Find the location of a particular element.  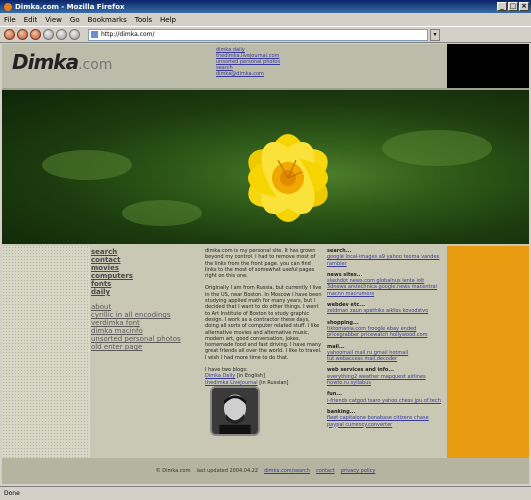

header-link-email: dimka@dimka.com is located at coordinates (248, 74).